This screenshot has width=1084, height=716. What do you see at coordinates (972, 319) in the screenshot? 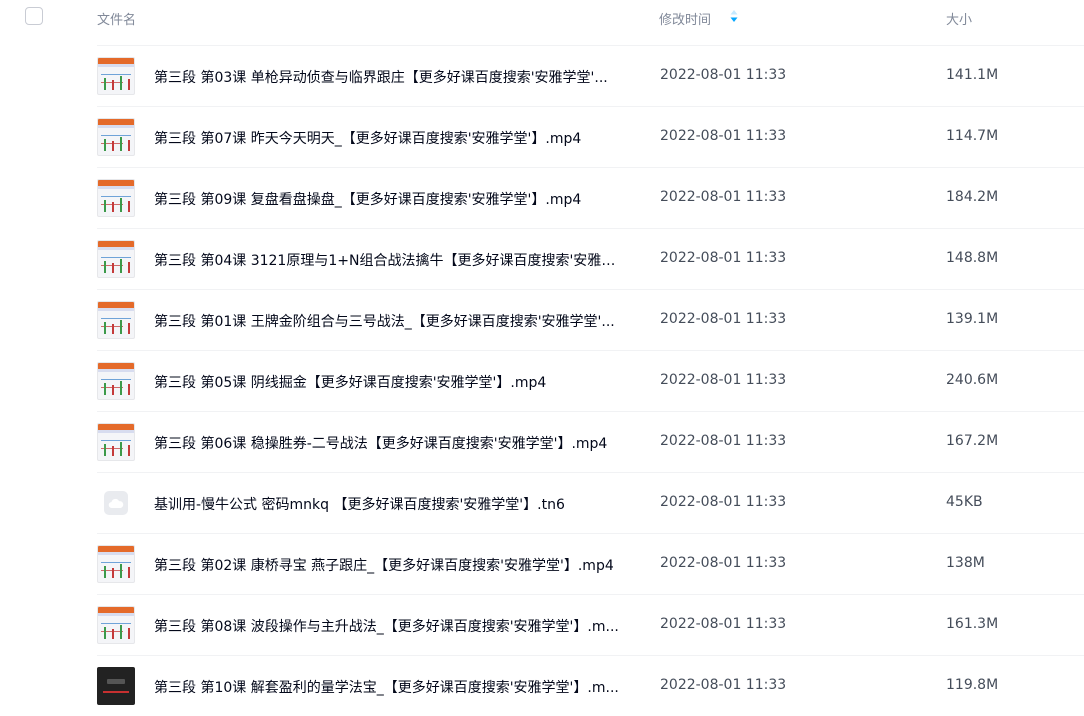
I see `file-size: 139.1M` at bounding box center [972, 319].